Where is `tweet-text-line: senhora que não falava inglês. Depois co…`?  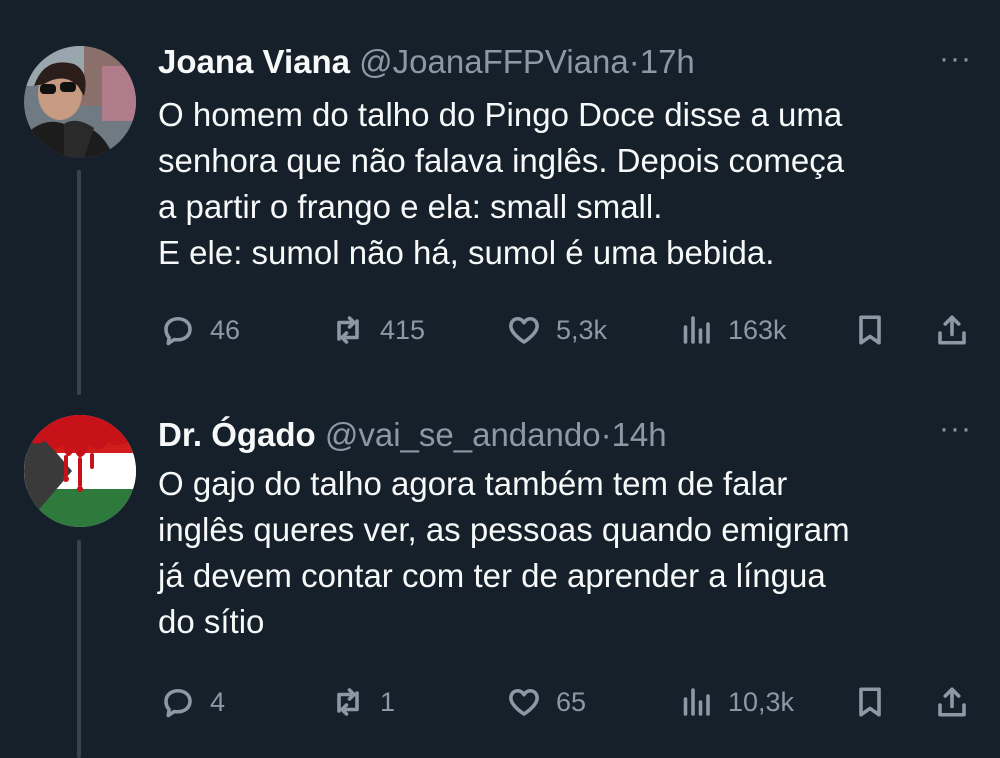 tweet-text-line: senhora que não falava inglês. Depois co… is located at coordinates (501, 160).